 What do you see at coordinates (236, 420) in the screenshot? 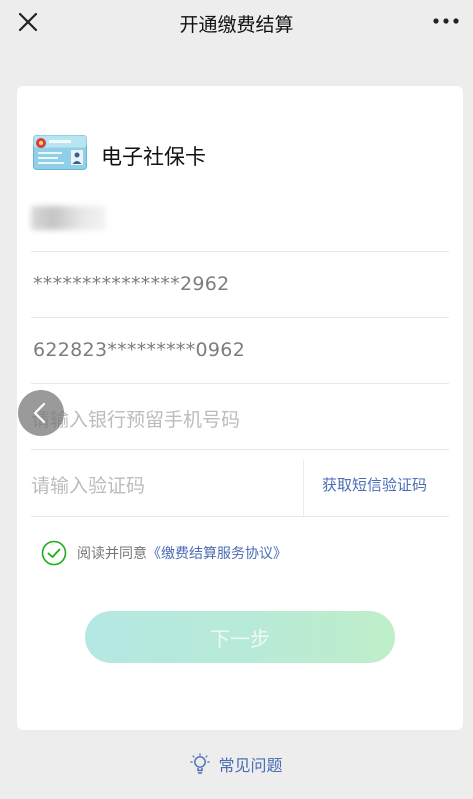
I see `phone-number-input` at bounding box center [236, 420].